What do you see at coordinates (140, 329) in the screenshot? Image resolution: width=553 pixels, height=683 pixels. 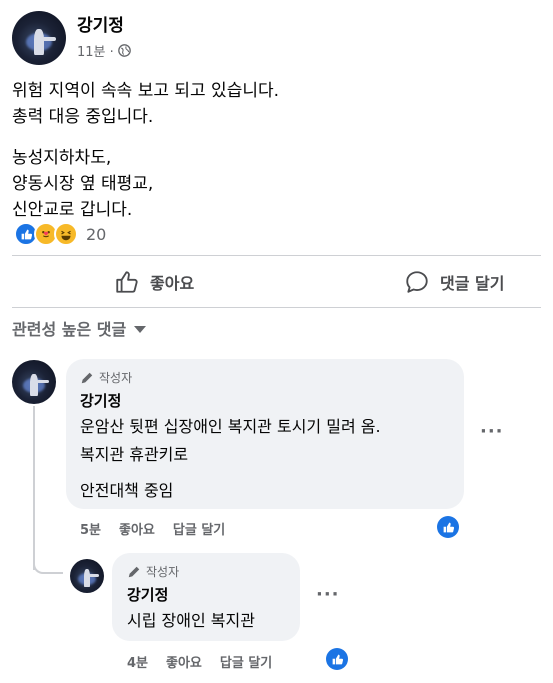 I see `caret-down-icon` at bounding box center [140, 329].